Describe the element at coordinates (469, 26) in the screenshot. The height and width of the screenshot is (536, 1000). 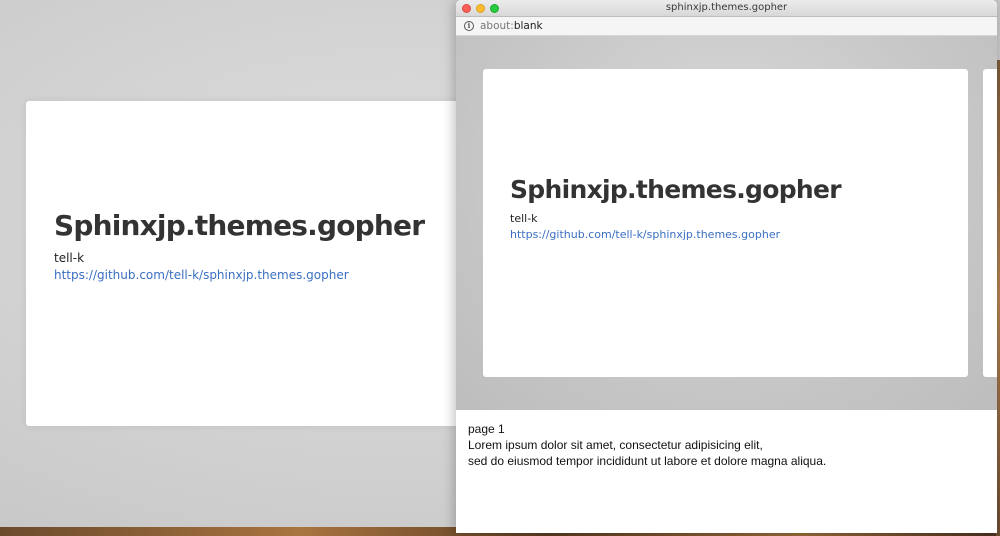
I see `info-icon: i` at that location.